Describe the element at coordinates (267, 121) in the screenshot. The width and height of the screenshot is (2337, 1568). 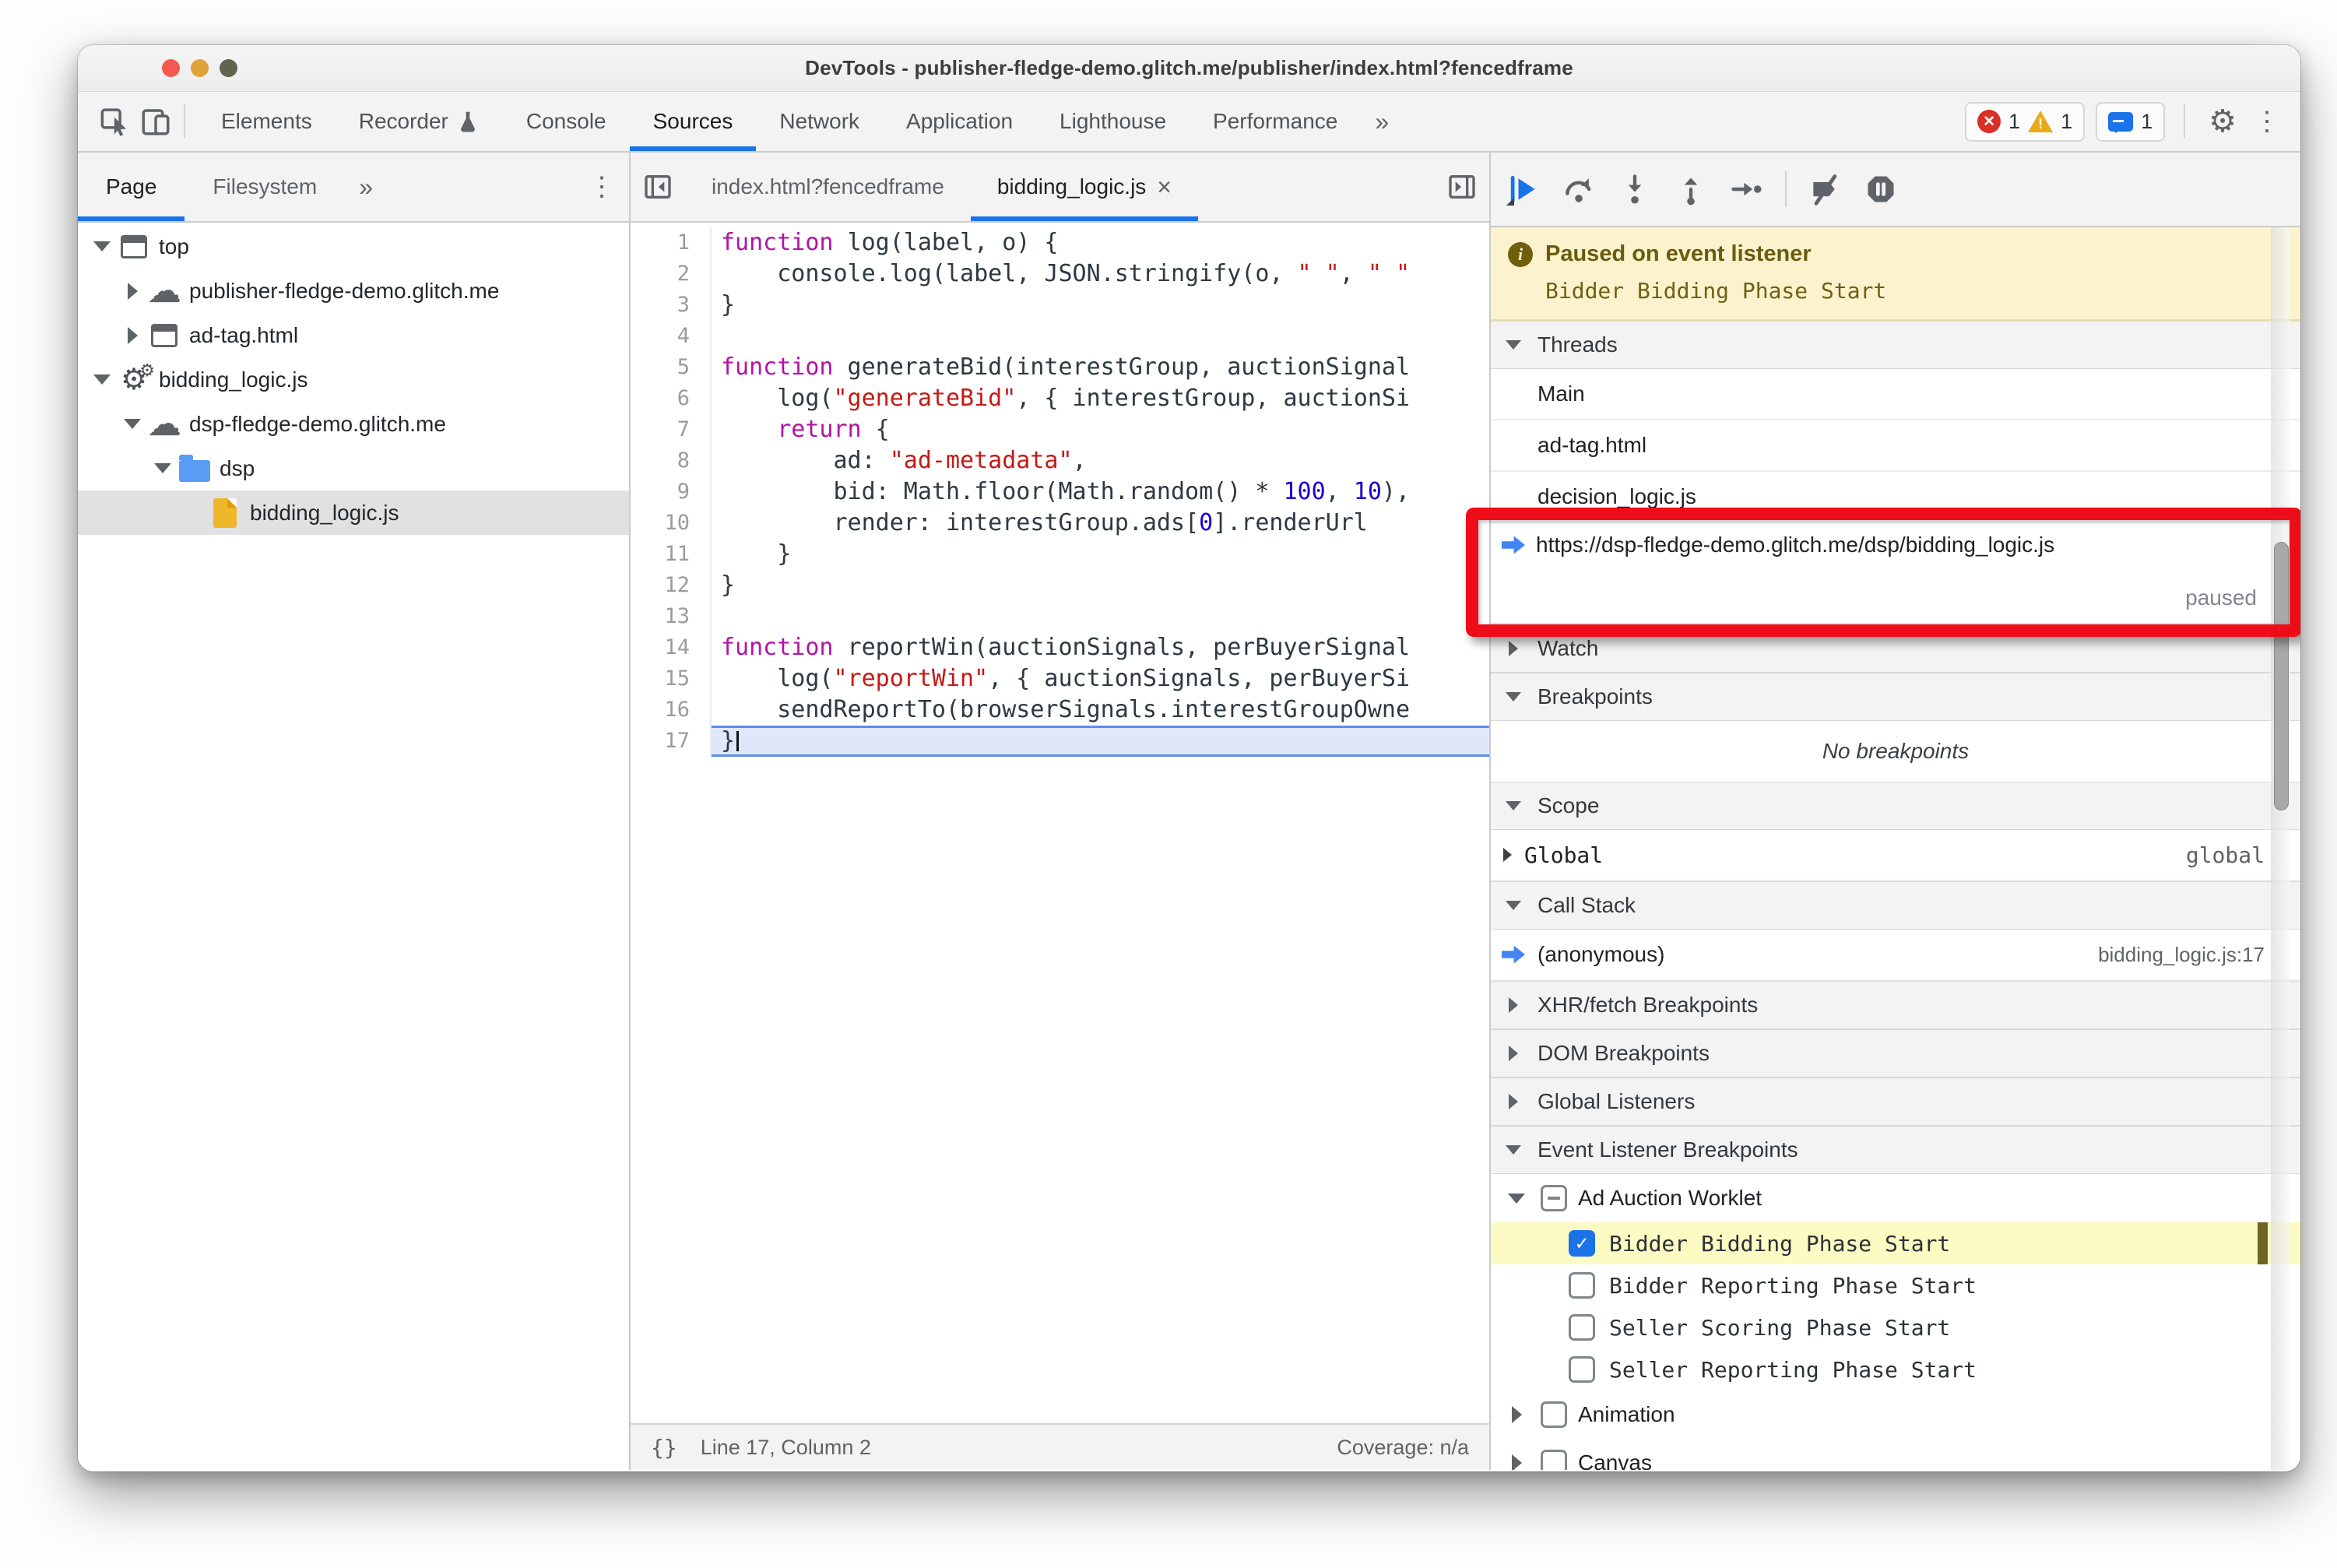
I see `tab-elements: Elements` at that location.